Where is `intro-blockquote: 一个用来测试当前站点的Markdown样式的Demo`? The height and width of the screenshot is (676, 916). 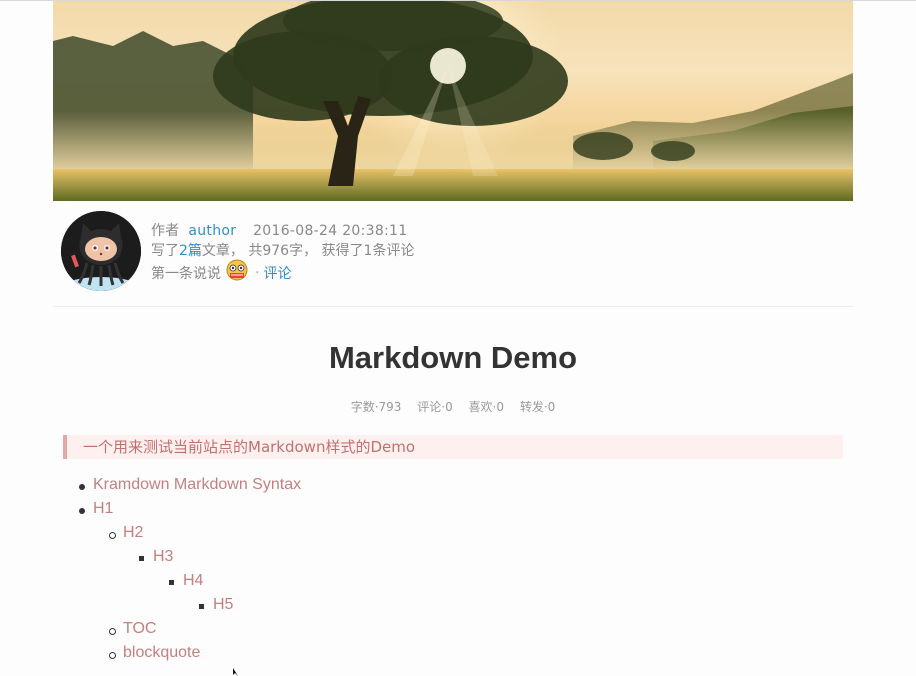 intro-blockquote: 一个用来测试当前站点的Markdown样式的Demo is located at coordinates (453, 447).